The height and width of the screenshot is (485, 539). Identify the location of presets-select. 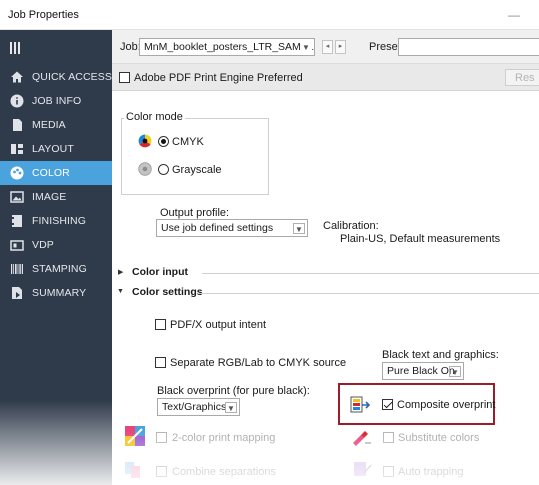
(468, 47).